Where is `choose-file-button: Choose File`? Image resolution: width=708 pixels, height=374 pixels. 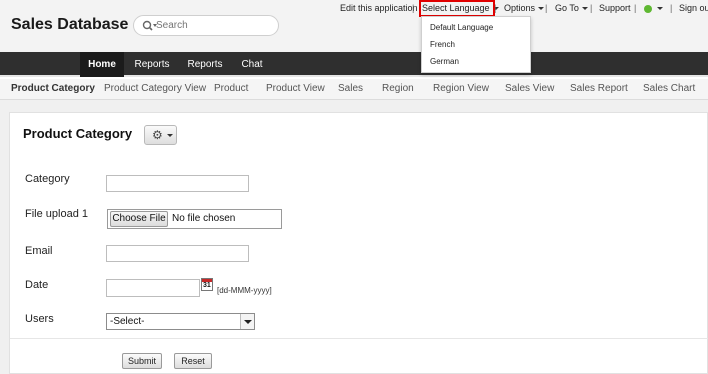 choose-file-button: Choose File is located at coordinates (139, 219).